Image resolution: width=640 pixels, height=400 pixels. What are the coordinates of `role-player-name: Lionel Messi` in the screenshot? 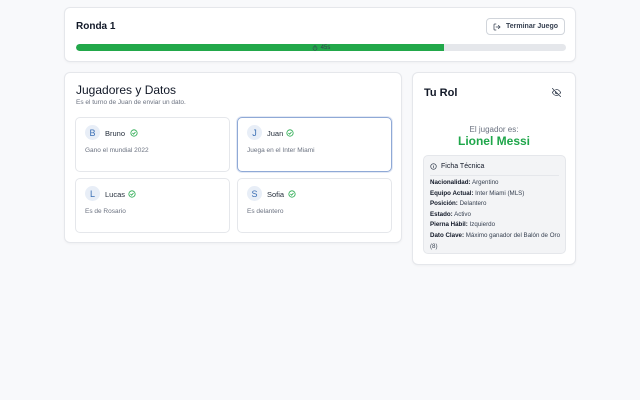 It's located at (494, 141).